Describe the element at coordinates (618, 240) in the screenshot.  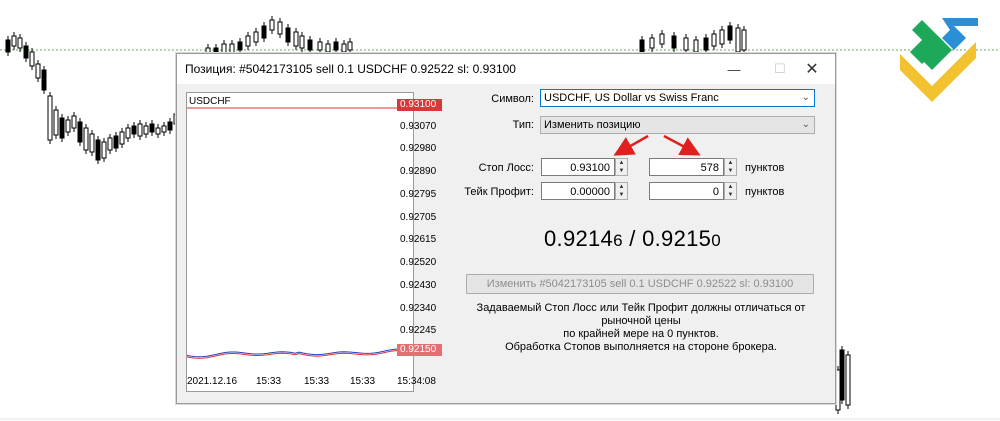
I see `bid-pipette: 6` at that location.